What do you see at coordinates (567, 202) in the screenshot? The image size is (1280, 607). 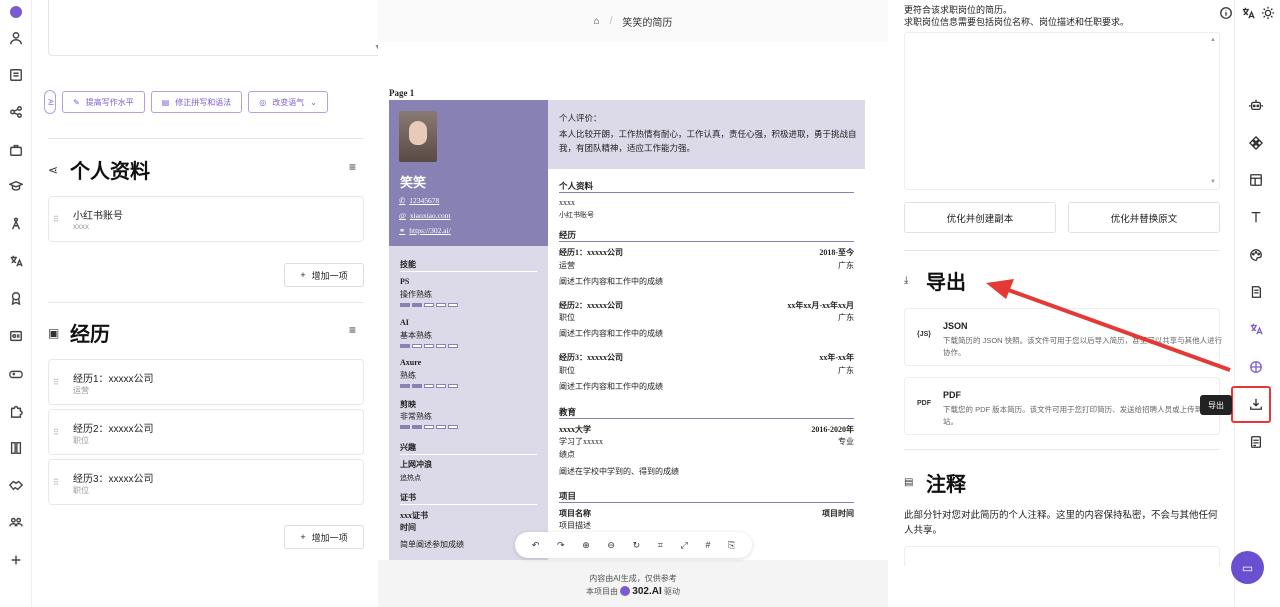 I see `profile-value: xxxx` at bounding box center [567, 202].